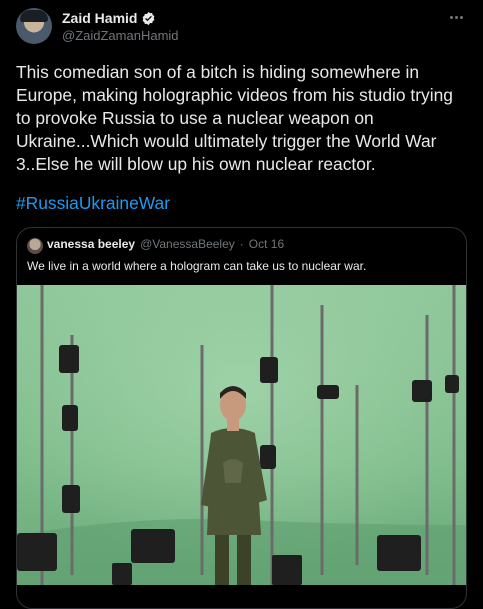 This screenshot has height=609, width=483. Describe the element at coordinates (34, 26) in the screenshot. I see `author-avatar` at that location.